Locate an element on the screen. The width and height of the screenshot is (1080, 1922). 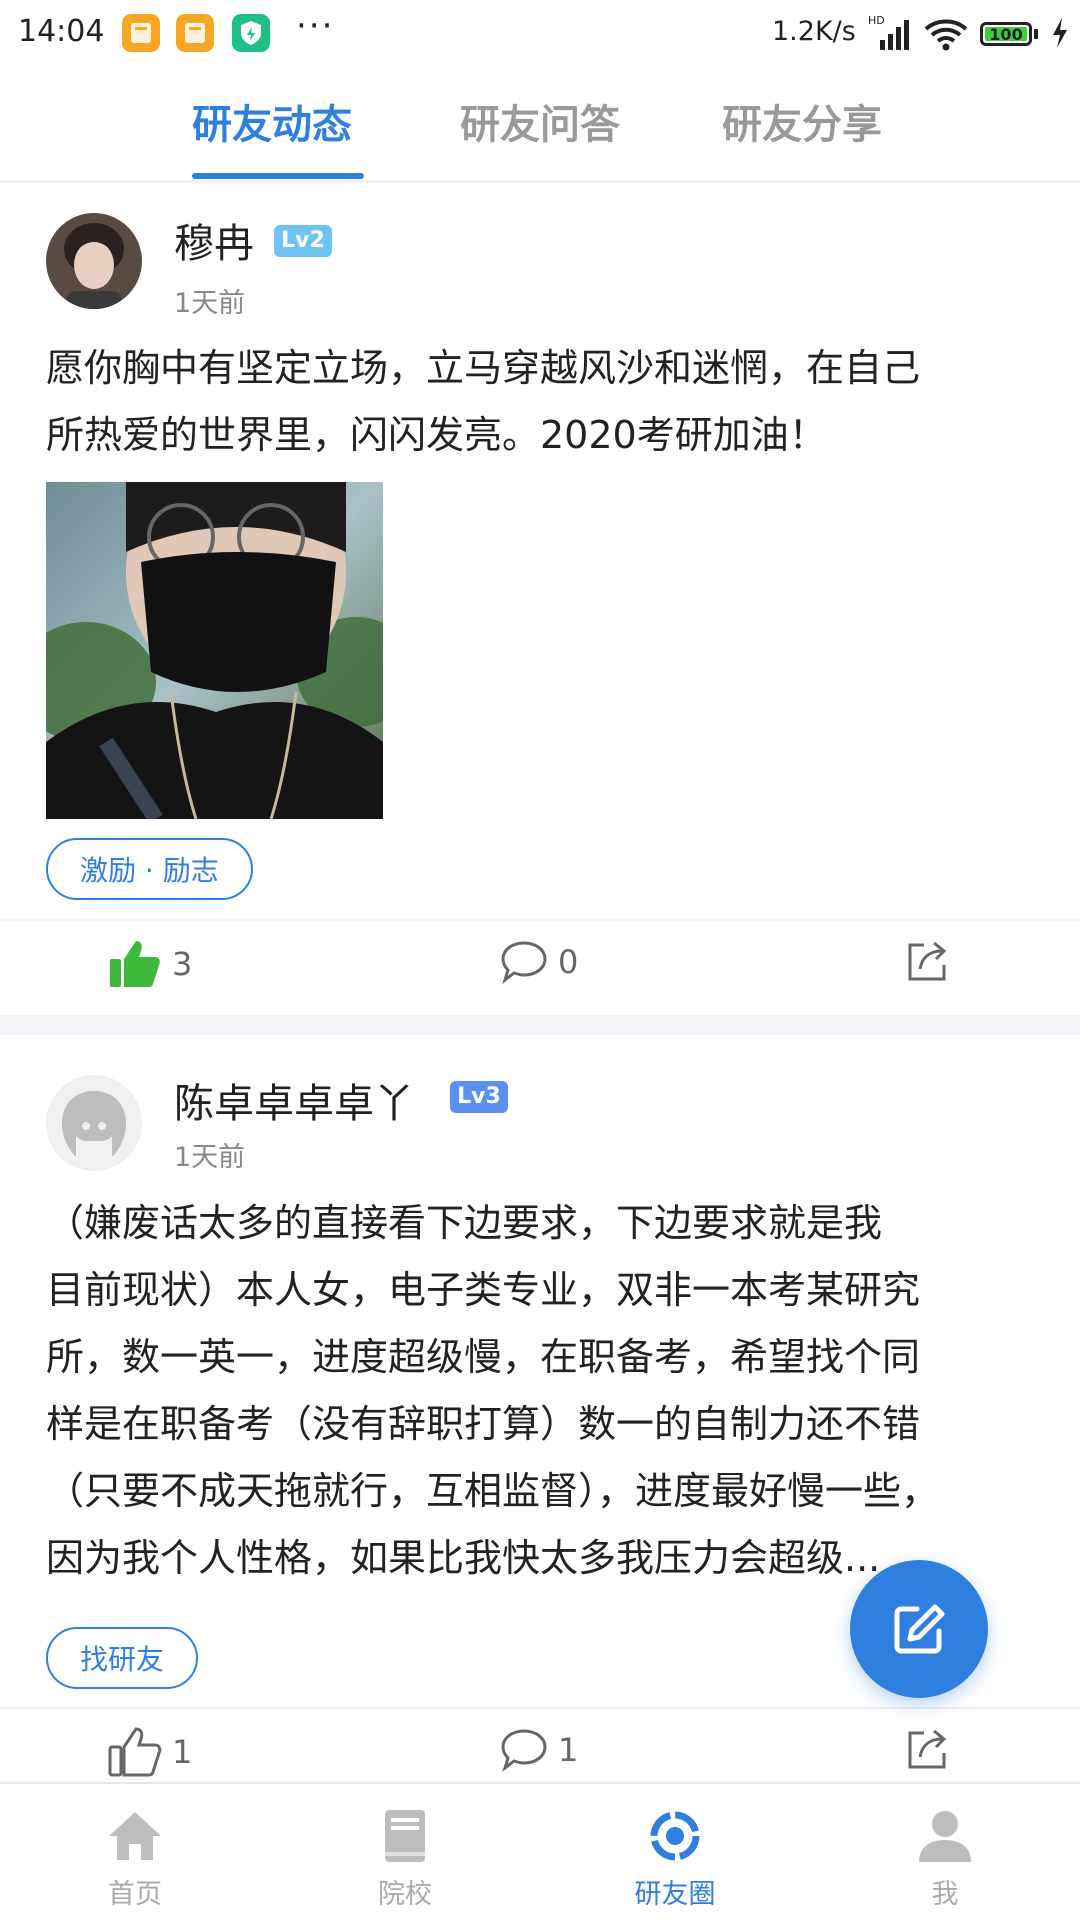
nav-home: 首页 is located at coordinates (135, 1853).